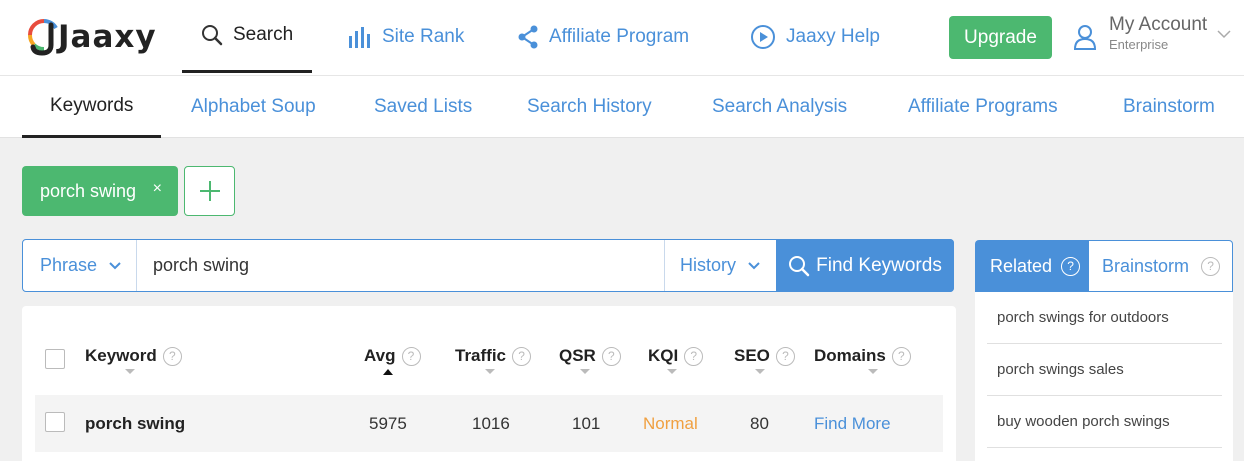 The height and width of the screenshot is (461, 1244). What do you see at coordinates (157, 189) in the screenshot?
I see `close-icon: ×` at bounding box center [157, 189].